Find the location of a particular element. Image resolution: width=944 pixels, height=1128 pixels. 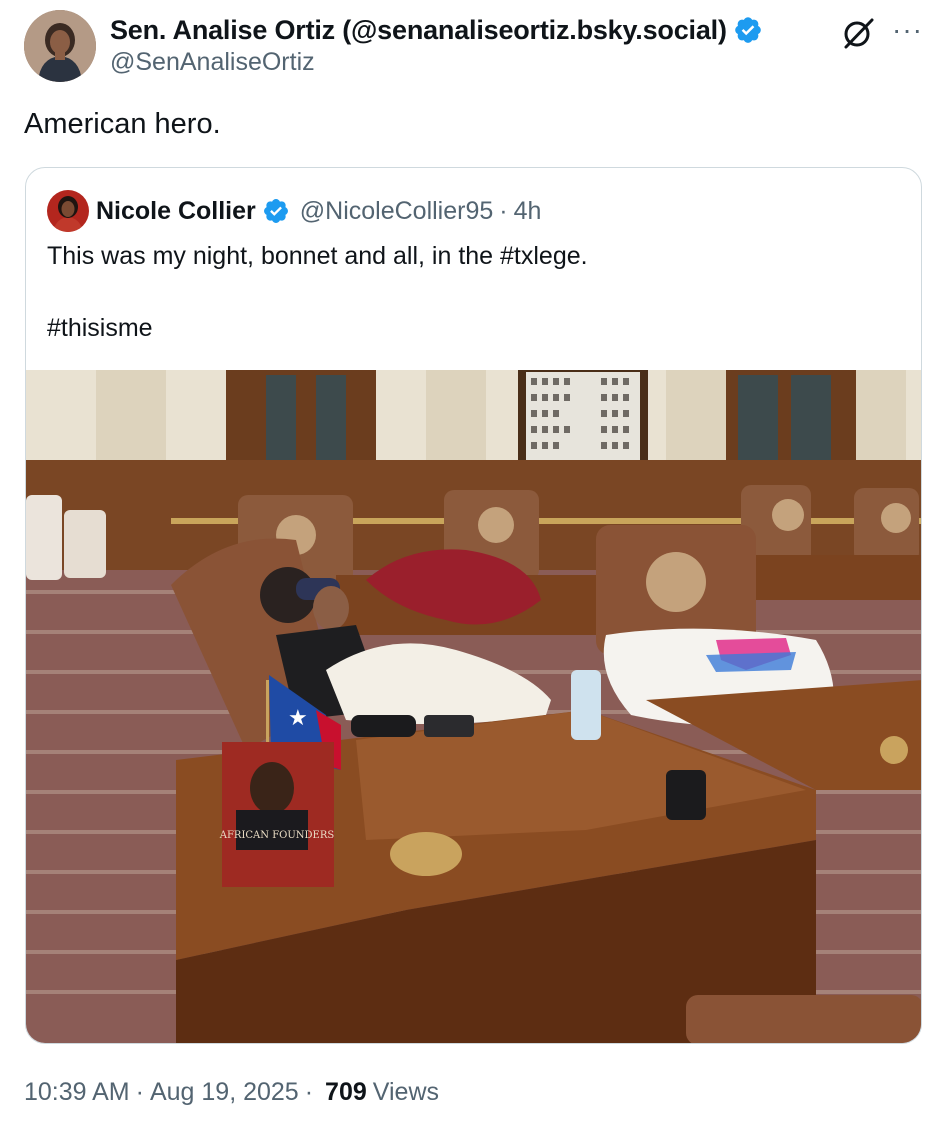

quoted-verified-badge-icon is located at coordinates (275, 211).